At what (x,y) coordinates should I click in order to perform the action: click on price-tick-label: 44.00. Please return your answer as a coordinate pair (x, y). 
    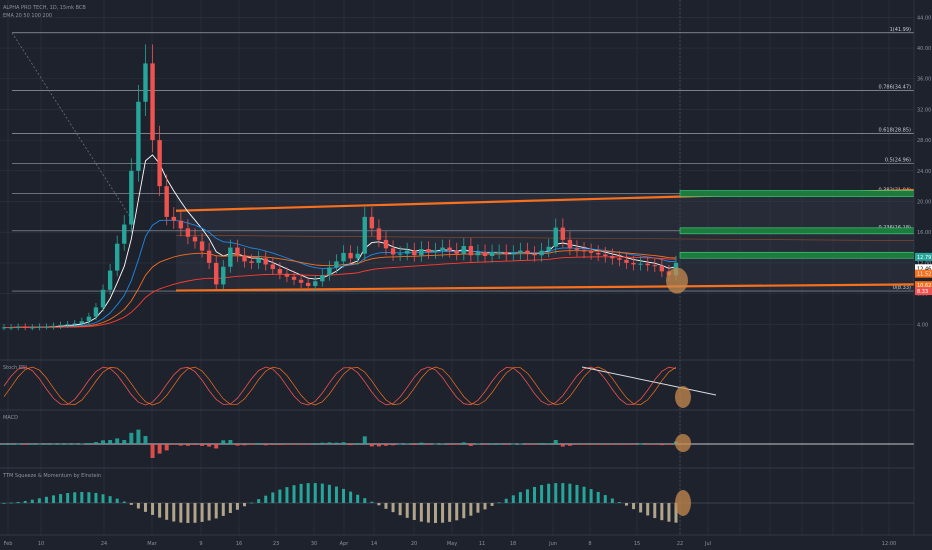
    Looking at the image, I should click on (924, 18).